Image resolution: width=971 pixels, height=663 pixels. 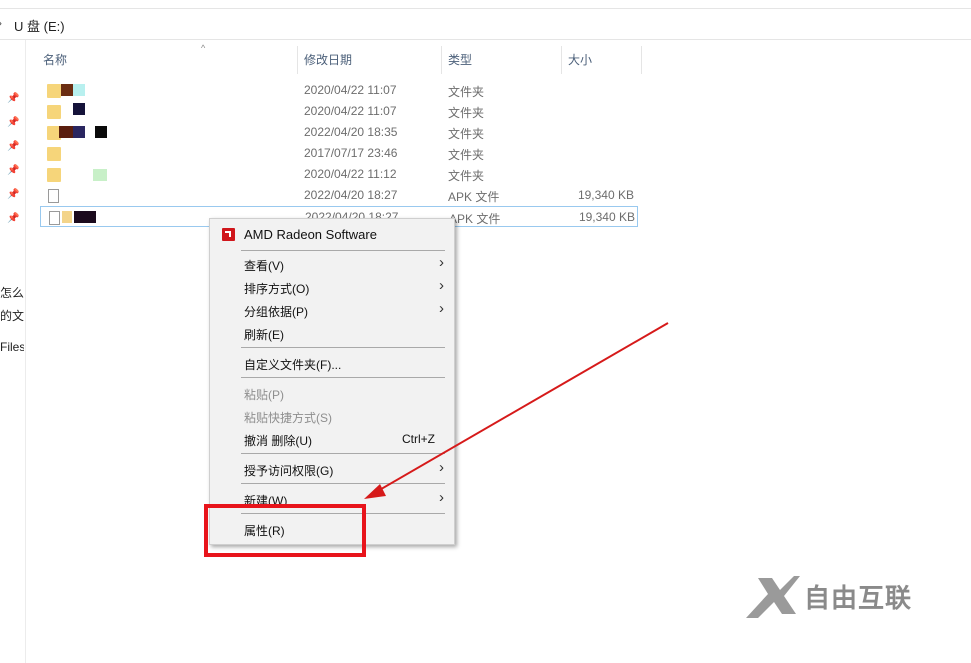 What do you see at coordinates (375, 491) in the screenshot?
I see `arrow-head` at bounding box center [375, 491].